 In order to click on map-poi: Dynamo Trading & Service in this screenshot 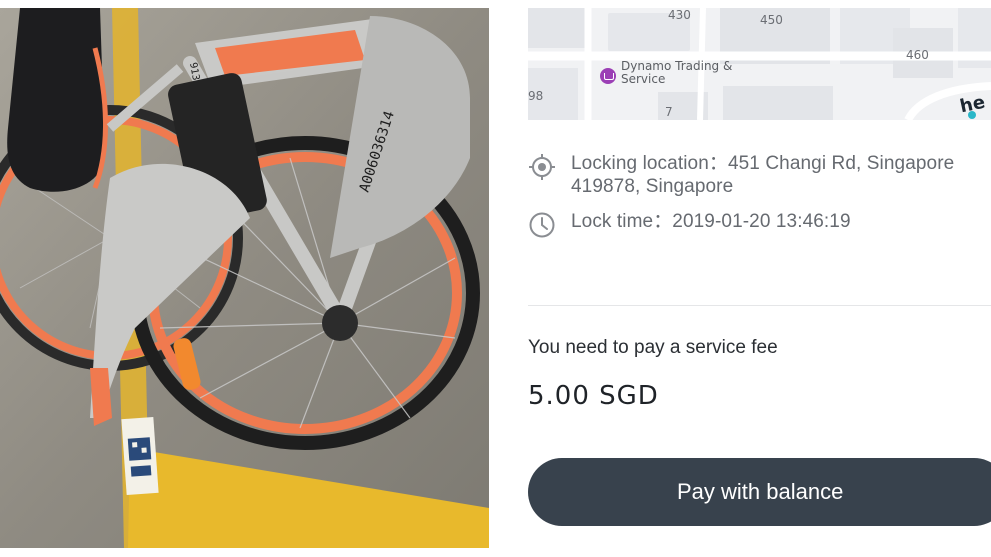, I will do `click(675, 73)`.